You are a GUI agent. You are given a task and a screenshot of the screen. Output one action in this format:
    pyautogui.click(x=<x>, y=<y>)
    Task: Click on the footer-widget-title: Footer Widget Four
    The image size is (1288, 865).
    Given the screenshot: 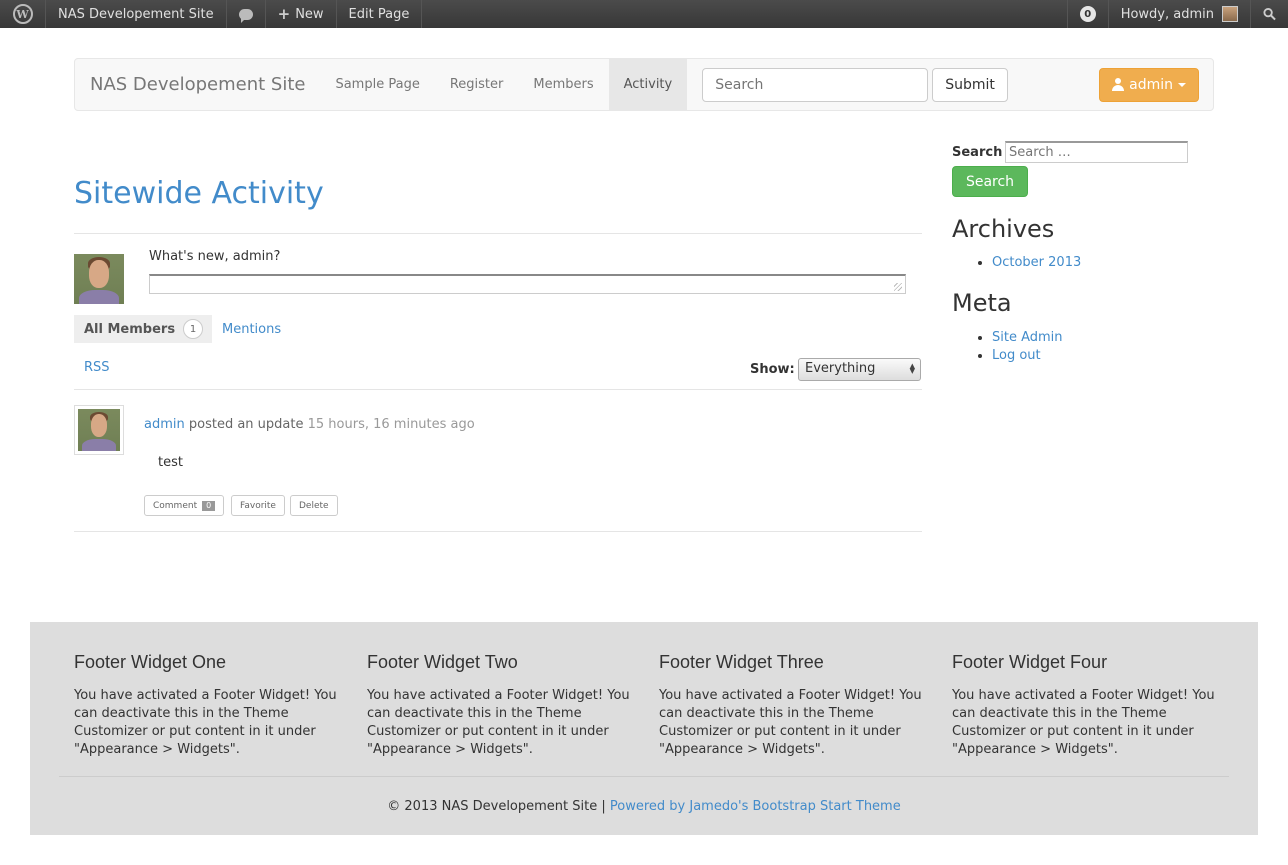 What is the action you would take?
    pyautogui.click(x=1030, y=662)
    